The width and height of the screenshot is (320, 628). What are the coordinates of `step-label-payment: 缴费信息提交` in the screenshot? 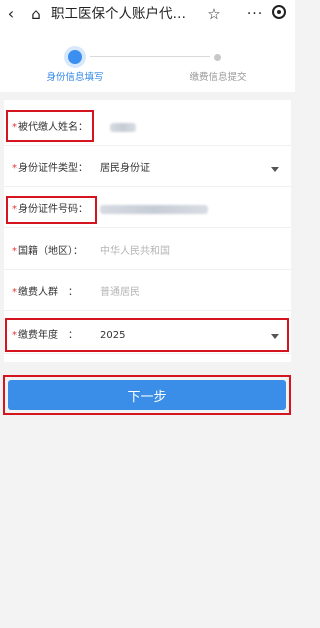 It's located at (218, 77).